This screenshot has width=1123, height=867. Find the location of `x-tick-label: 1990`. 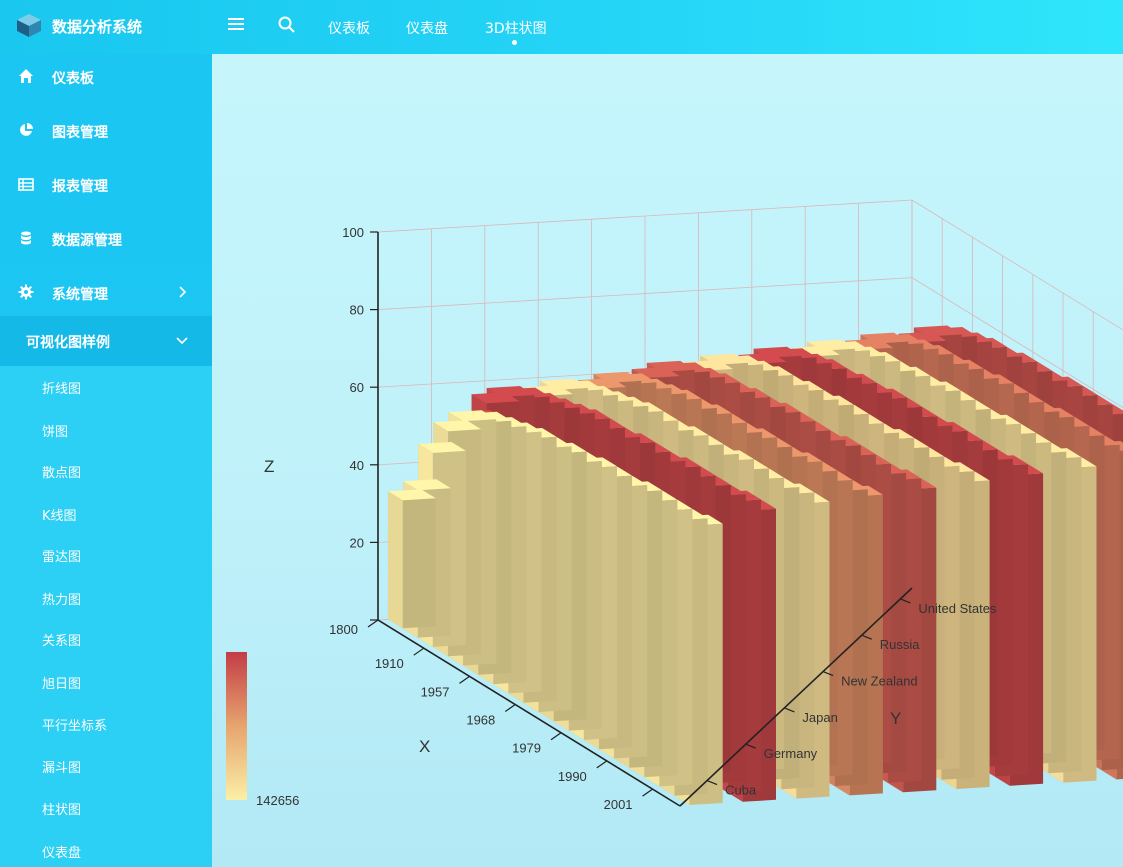

x-tick-label: 1990 is located at coordinates (572, 776).